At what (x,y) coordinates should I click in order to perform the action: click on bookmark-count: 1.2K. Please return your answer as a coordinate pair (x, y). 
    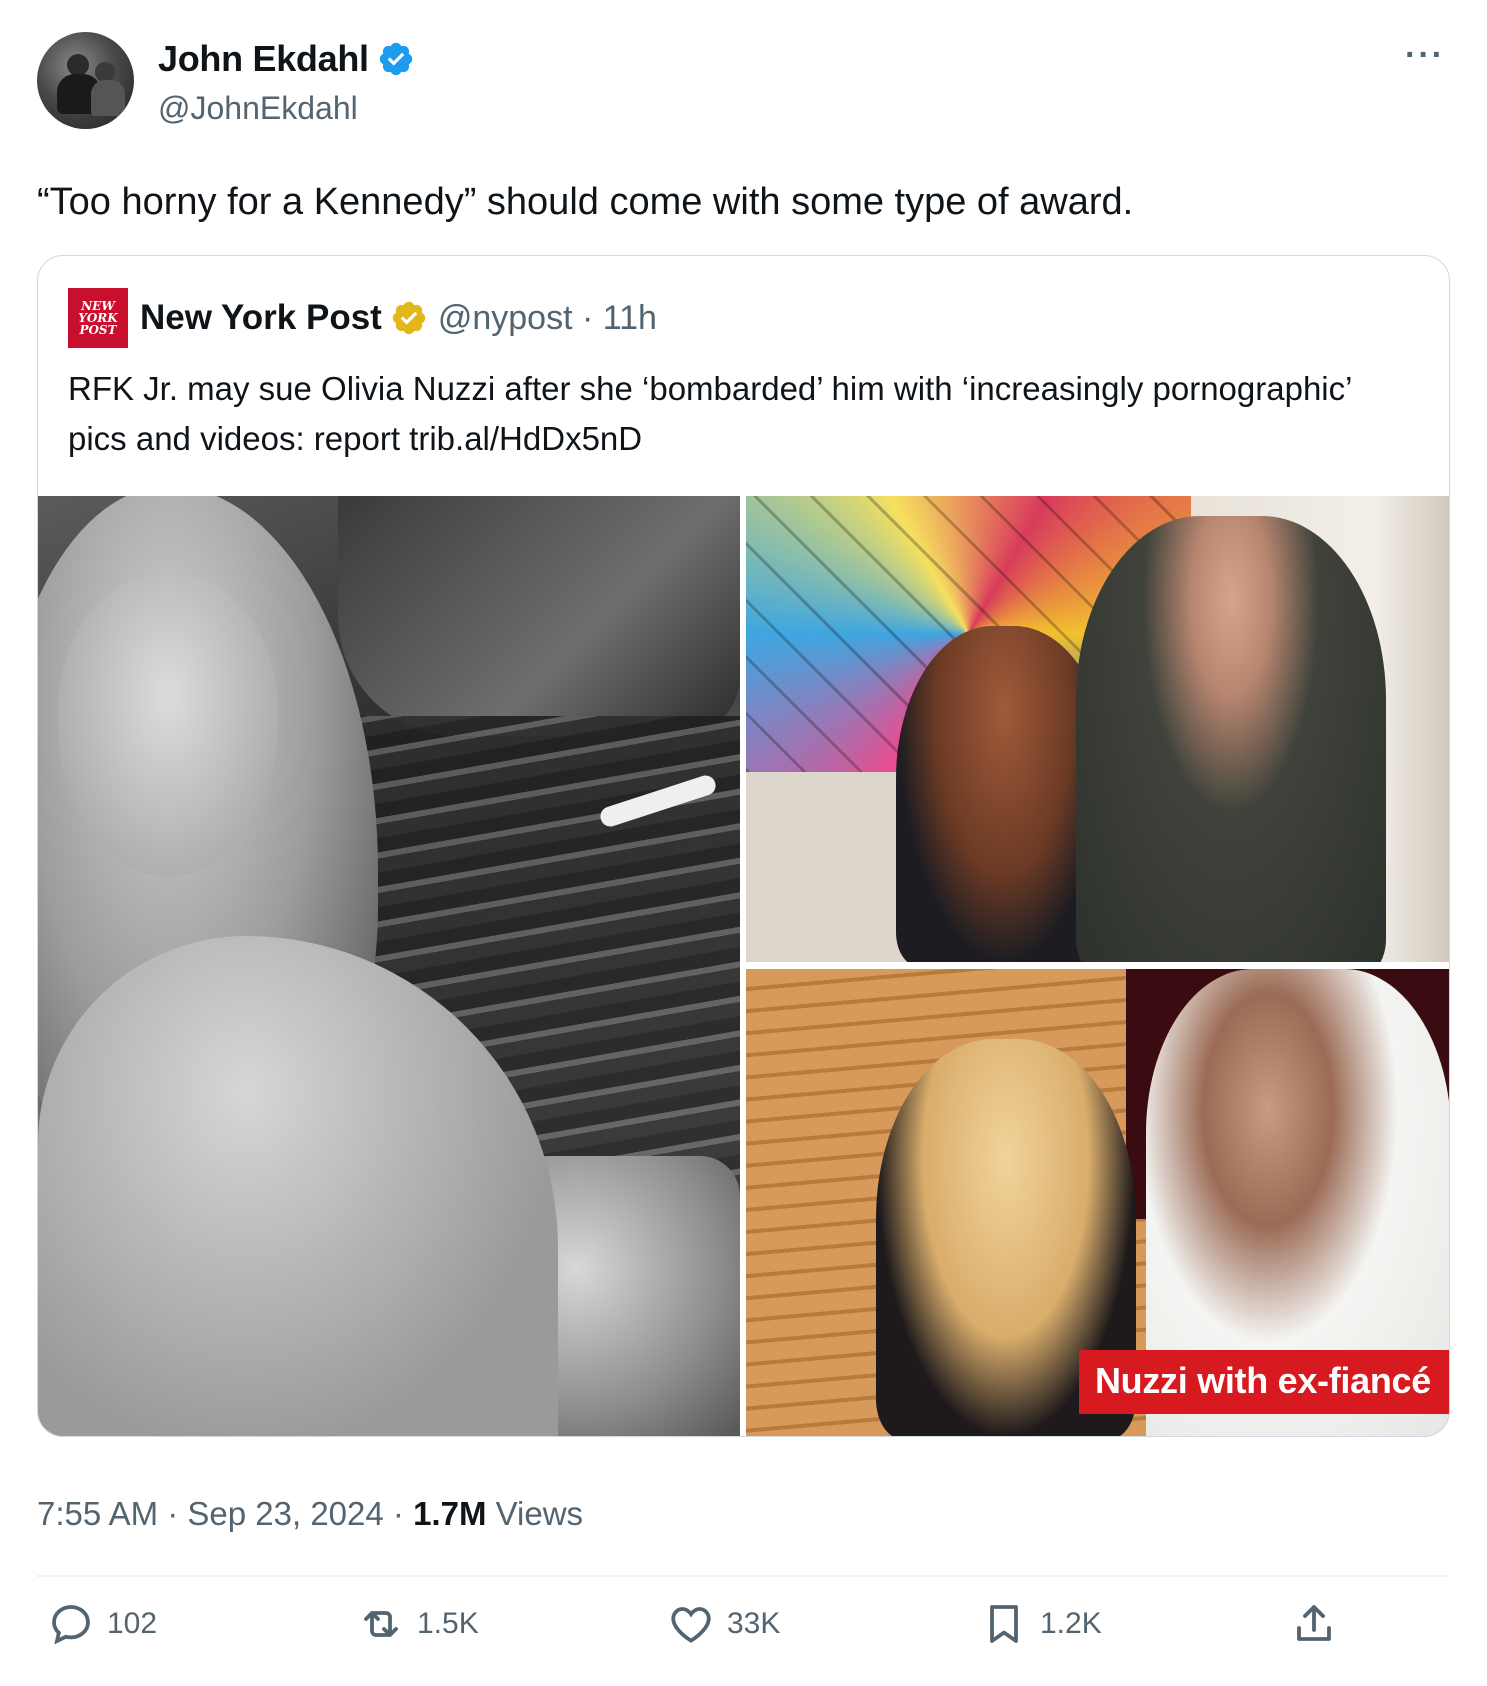
    Looking at the image, I should click on (1071, 1623).